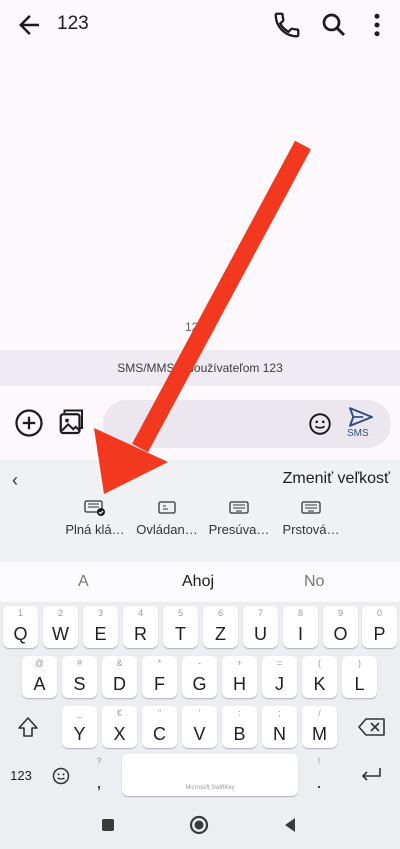 This screenshot has height=849, width=400. Describe the element at coordinates (334, 25) in the screenshot. I see `search-icon` at that location.